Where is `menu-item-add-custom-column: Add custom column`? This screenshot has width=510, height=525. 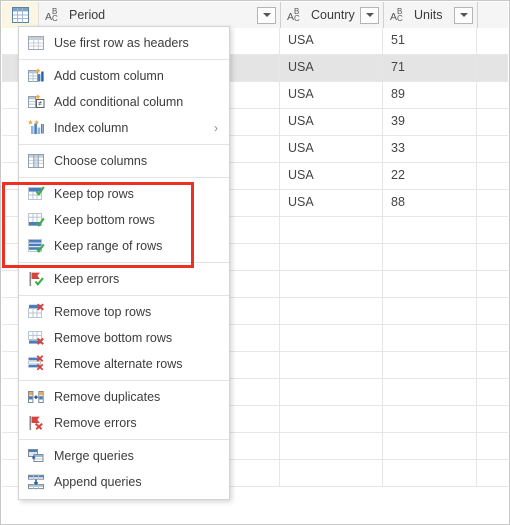 menu-item-add-custom-column: Add custom column is located at coordinates (124, 76).